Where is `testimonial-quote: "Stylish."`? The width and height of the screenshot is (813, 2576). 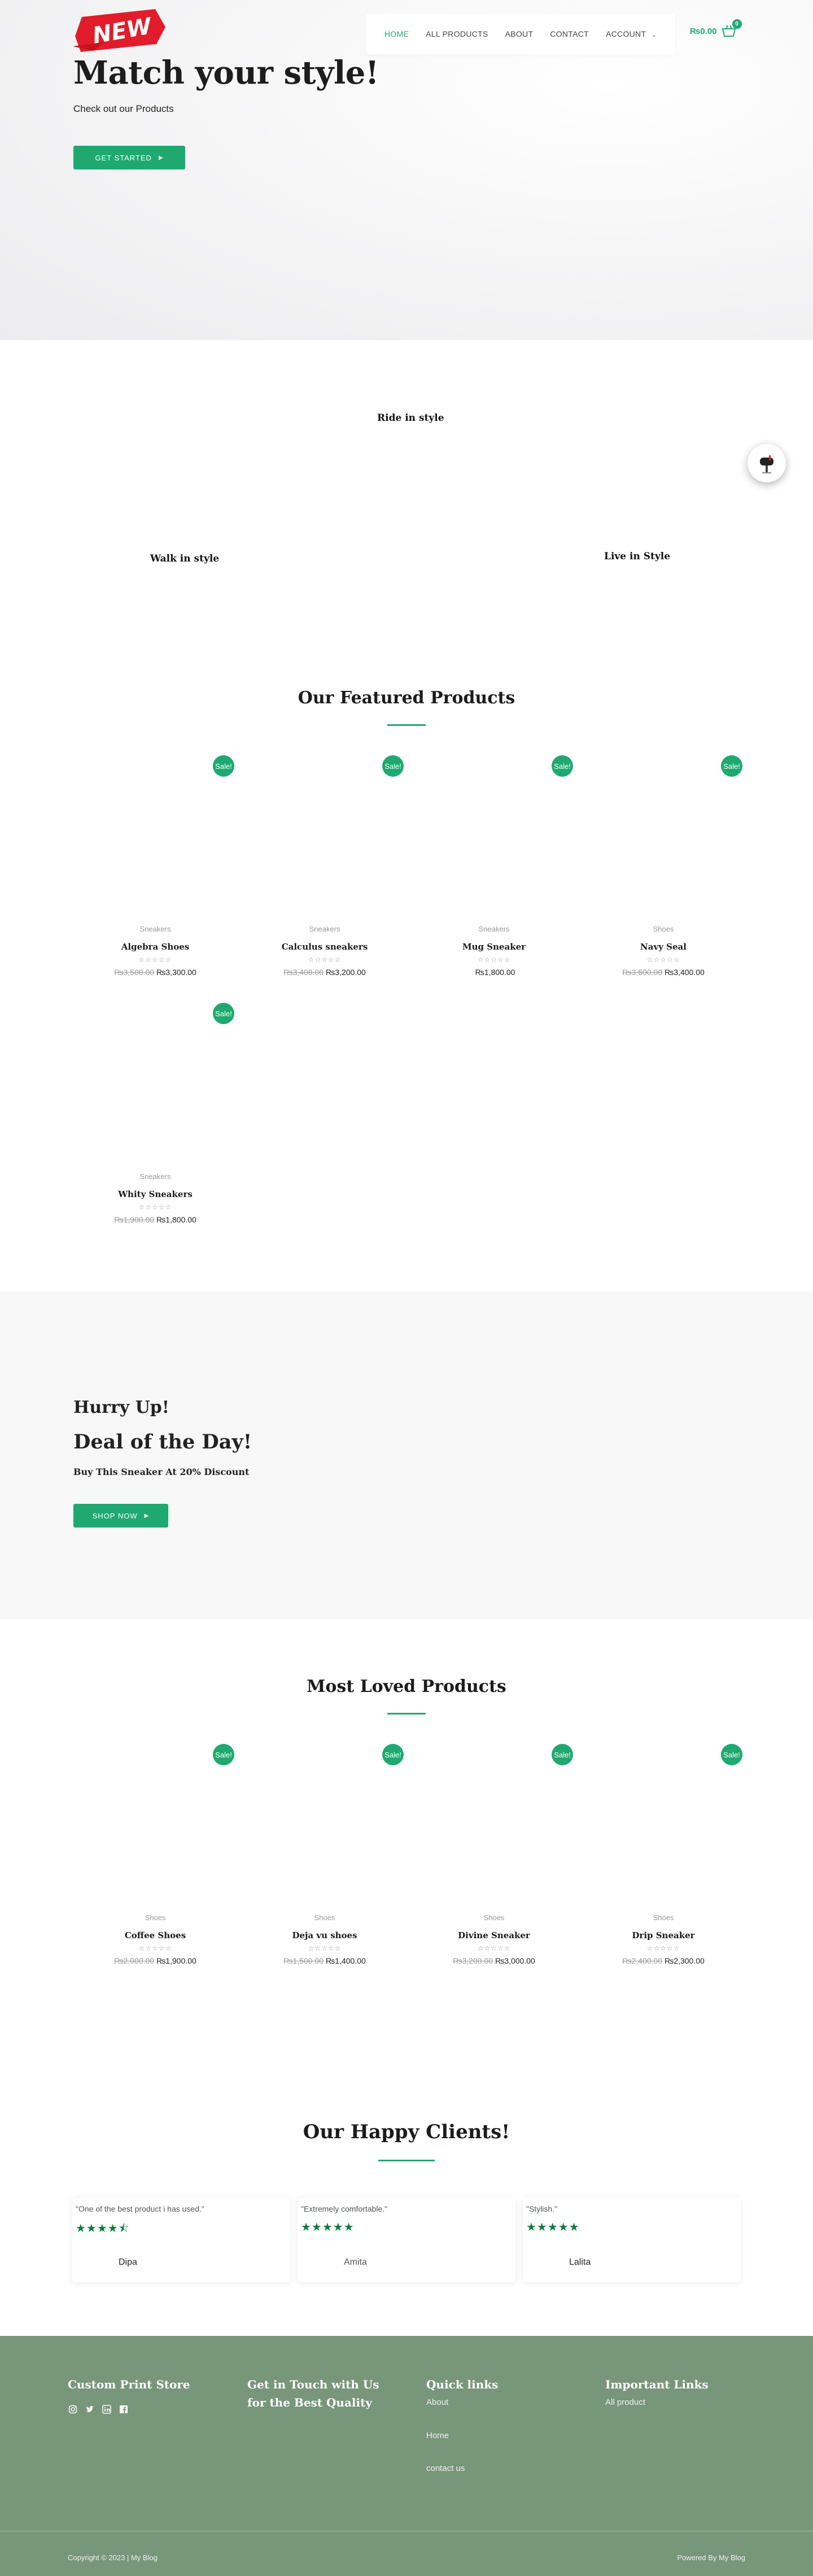
testimonial-quote: "Stylish." is located at coordinates (542, 2208).